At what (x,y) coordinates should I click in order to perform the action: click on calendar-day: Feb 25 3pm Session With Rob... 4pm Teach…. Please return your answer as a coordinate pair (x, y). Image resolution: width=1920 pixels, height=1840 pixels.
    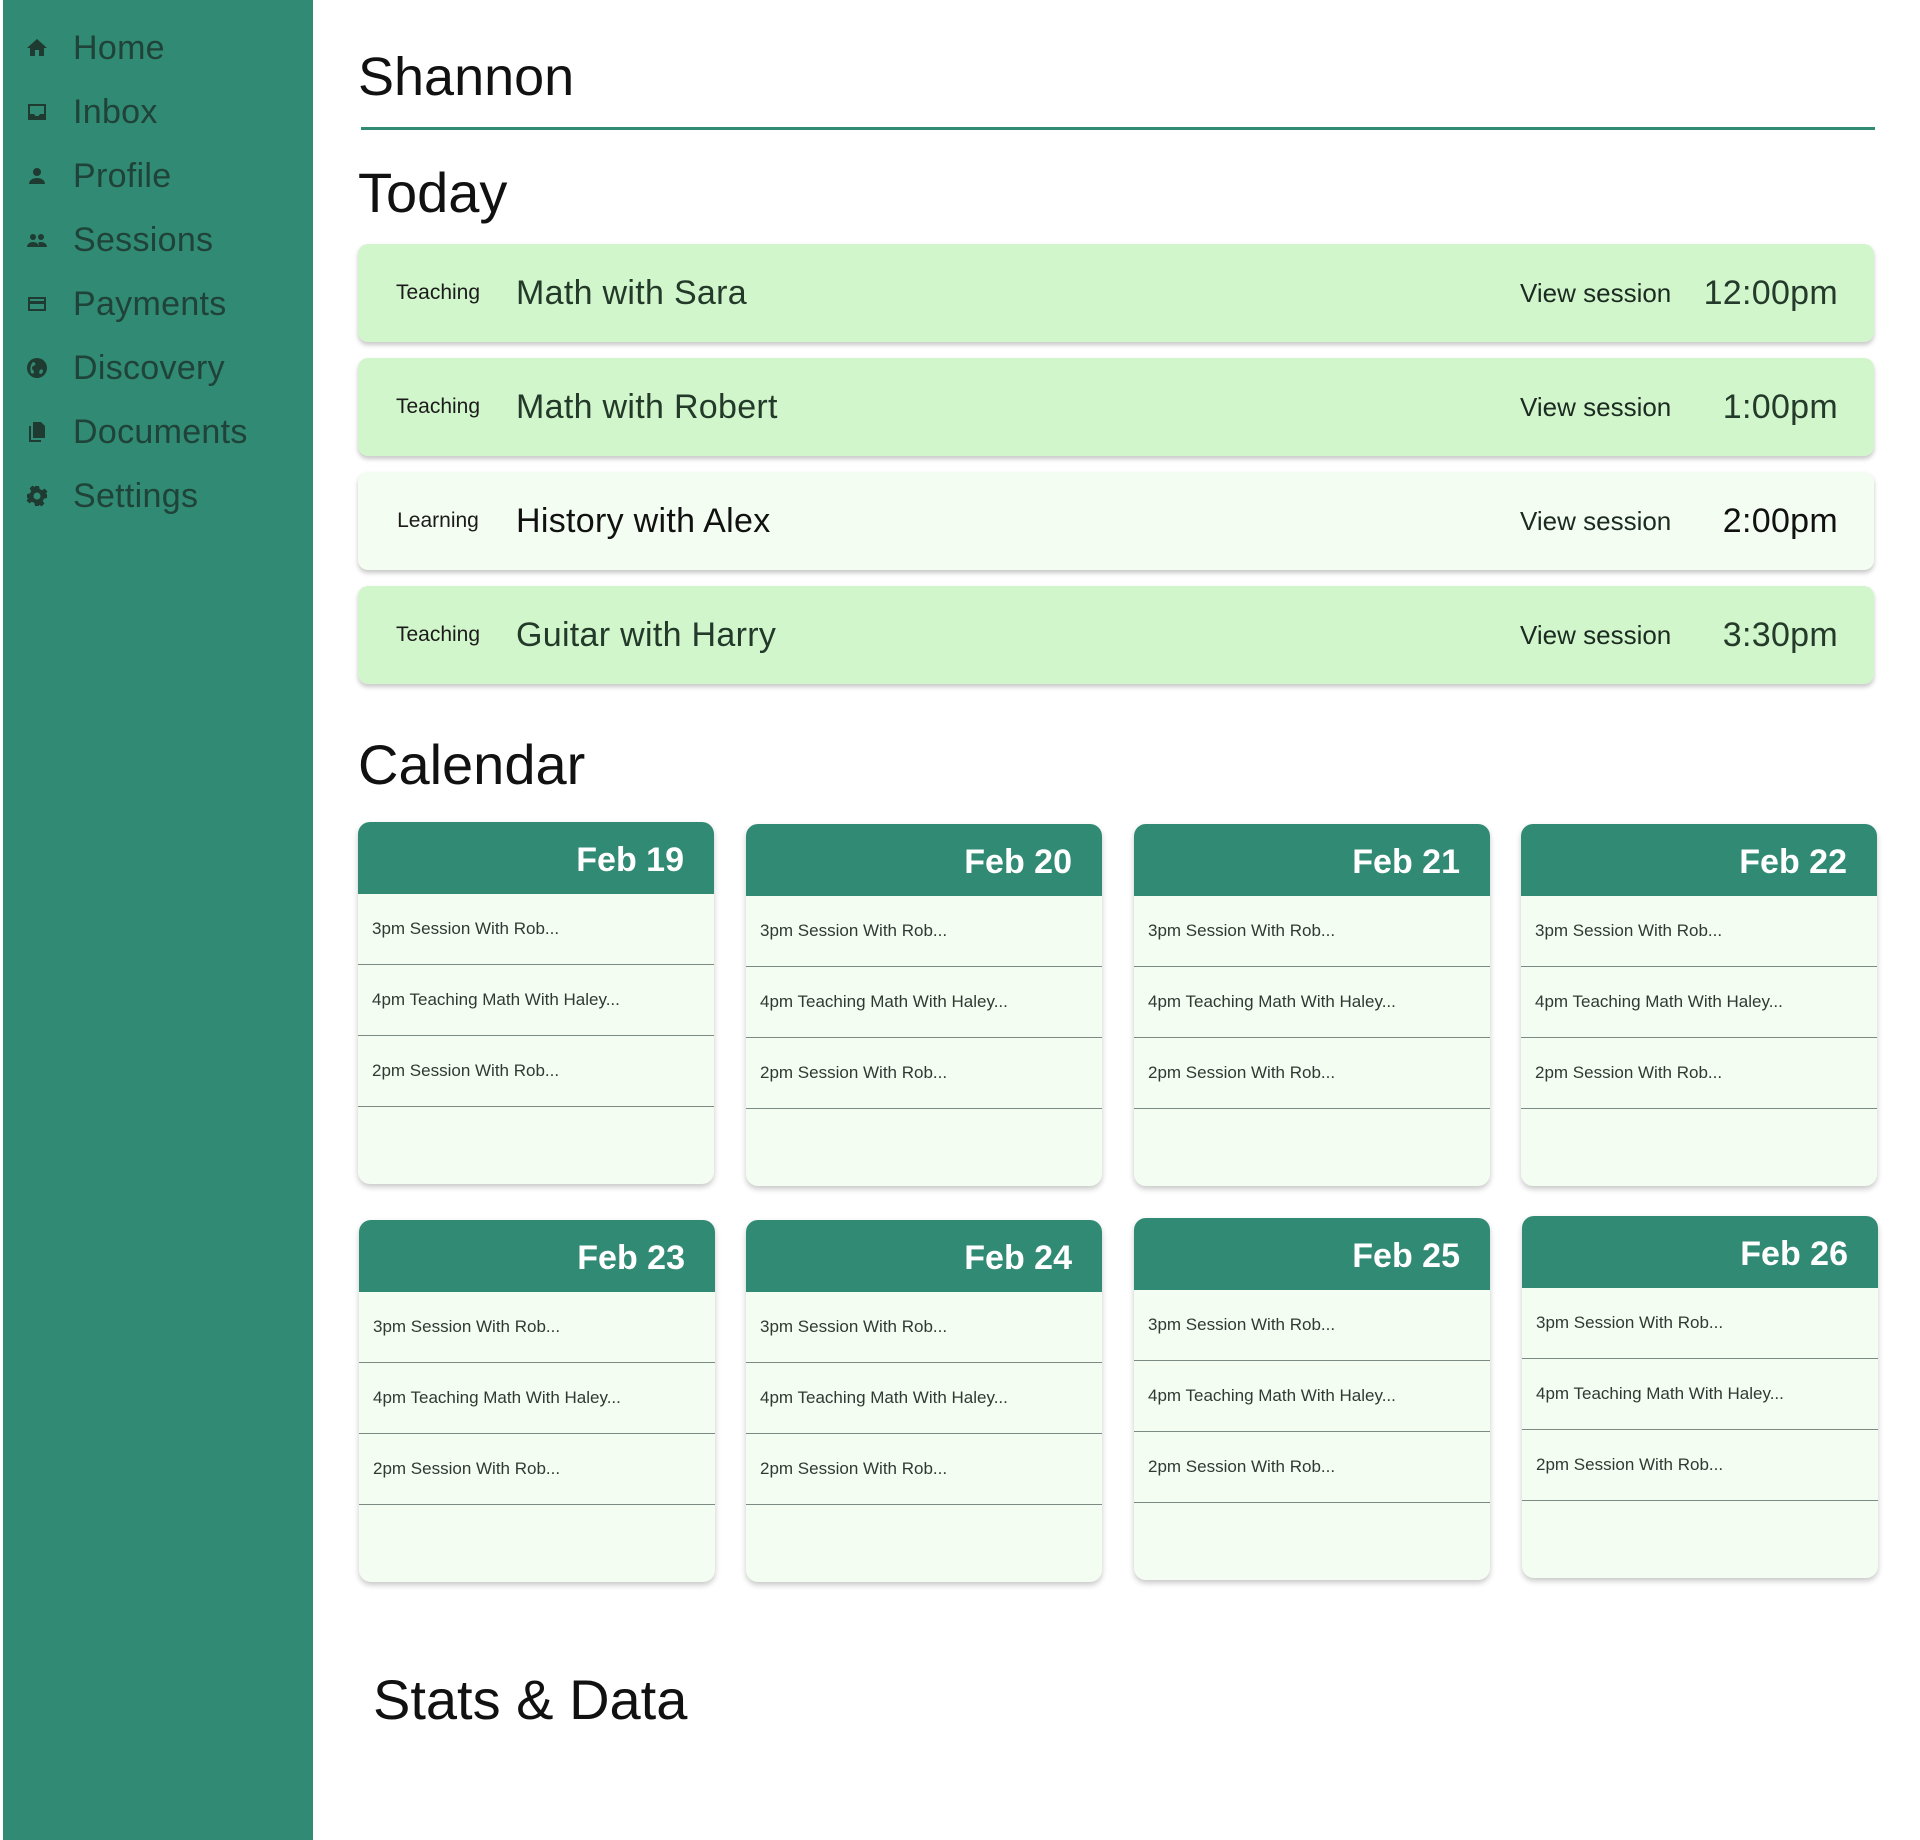
    Looking at the image, I should click on (1312, 1399).